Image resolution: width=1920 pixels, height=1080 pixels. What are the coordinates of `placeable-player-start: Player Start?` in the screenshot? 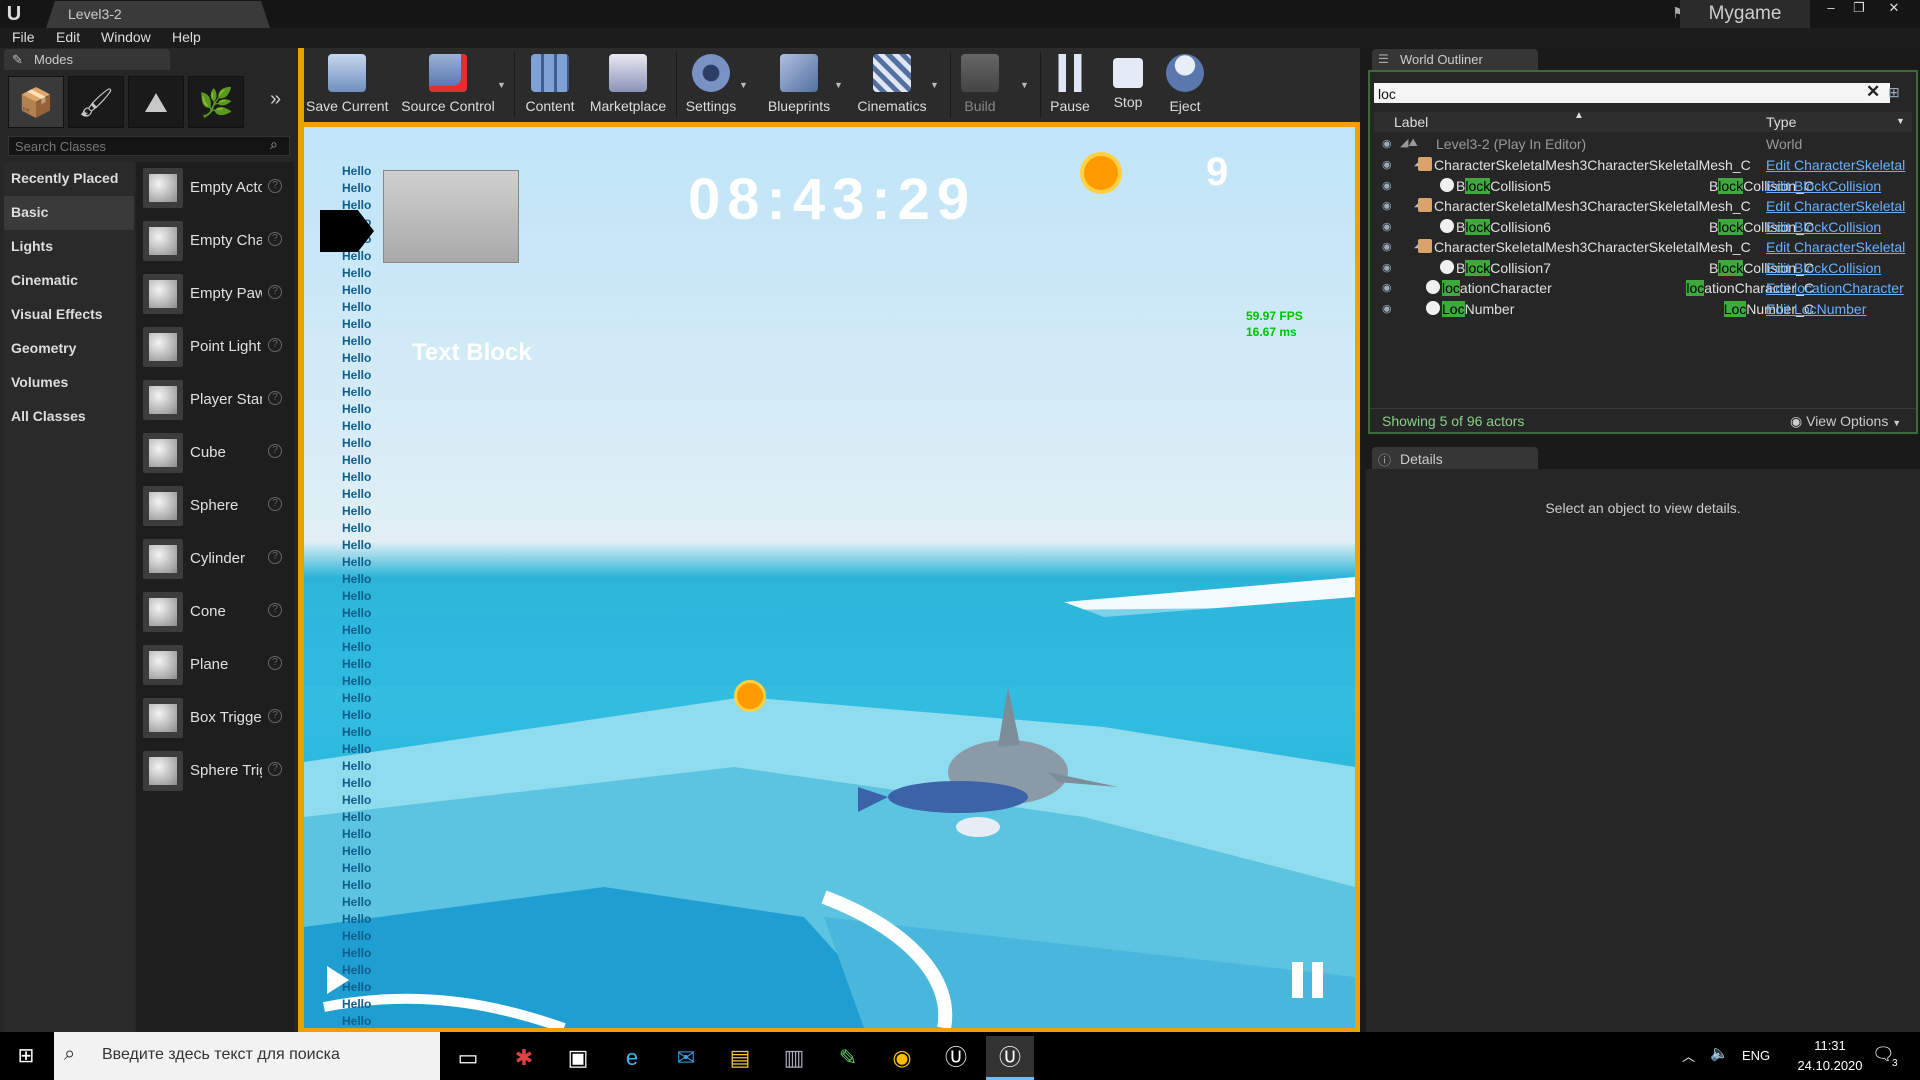 It's located at (215, 401).